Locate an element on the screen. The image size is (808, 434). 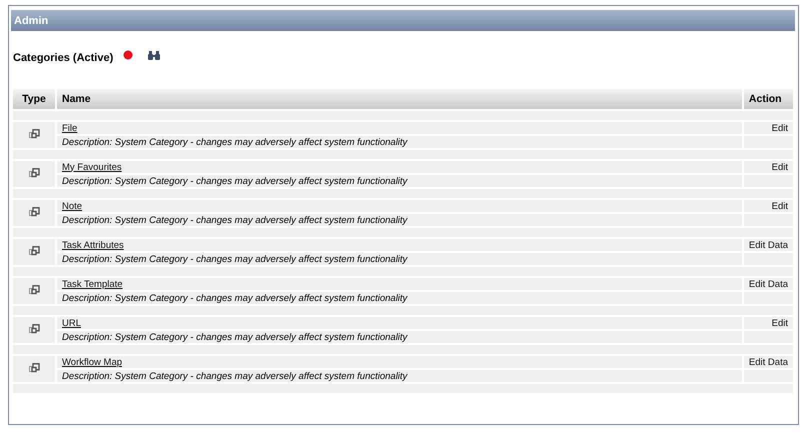
category-link: Task Attributes is located at coordinates (93, 245).